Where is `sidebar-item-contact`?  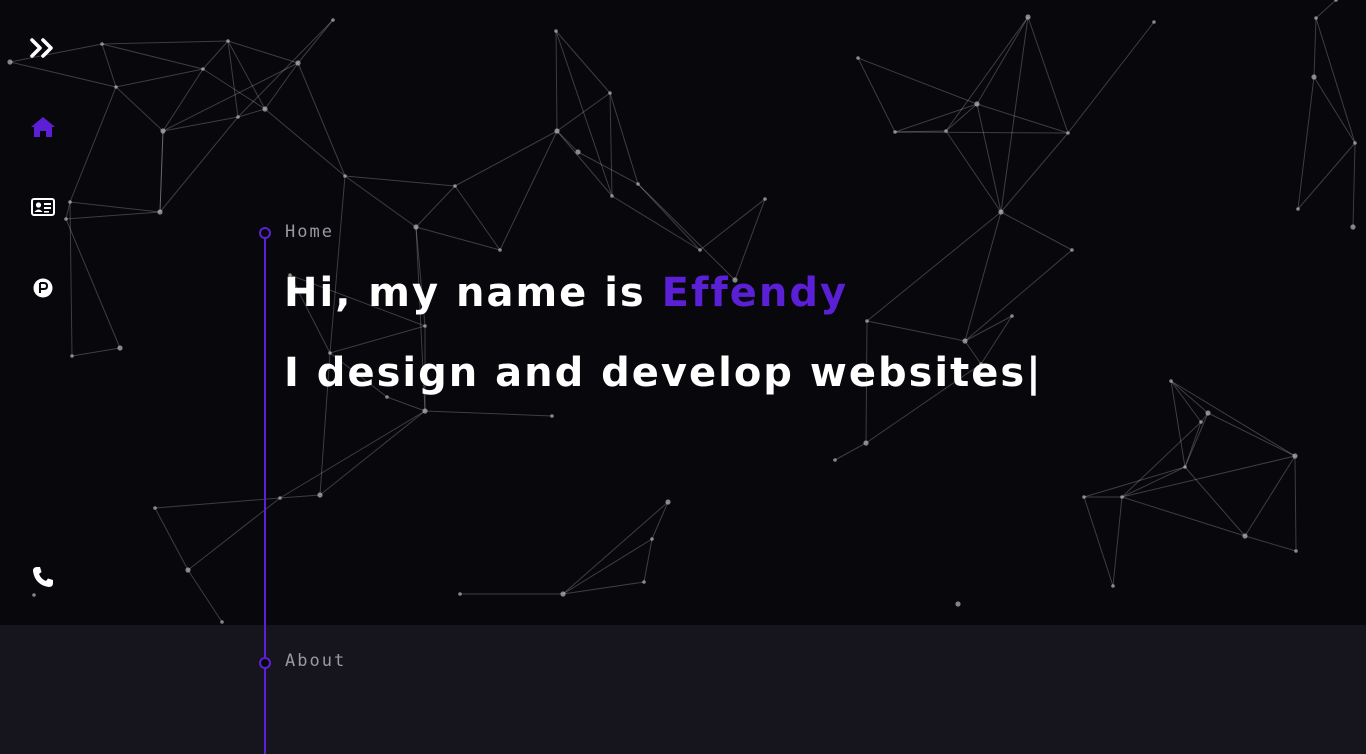
sidebar-item-contact is located at coordinates (43, 577).